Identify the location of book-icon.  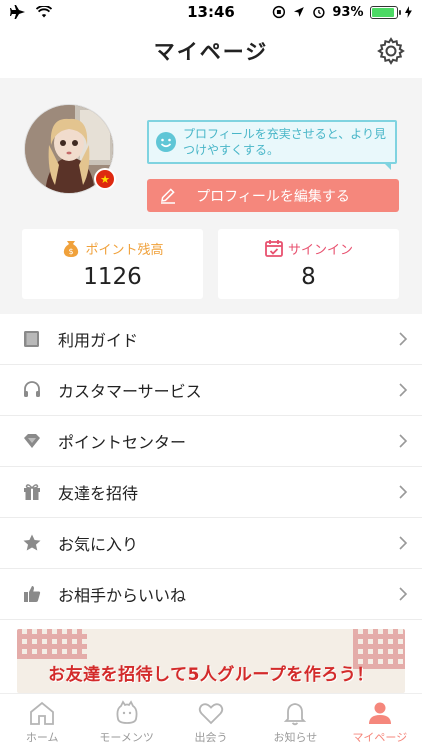
(31, 339).